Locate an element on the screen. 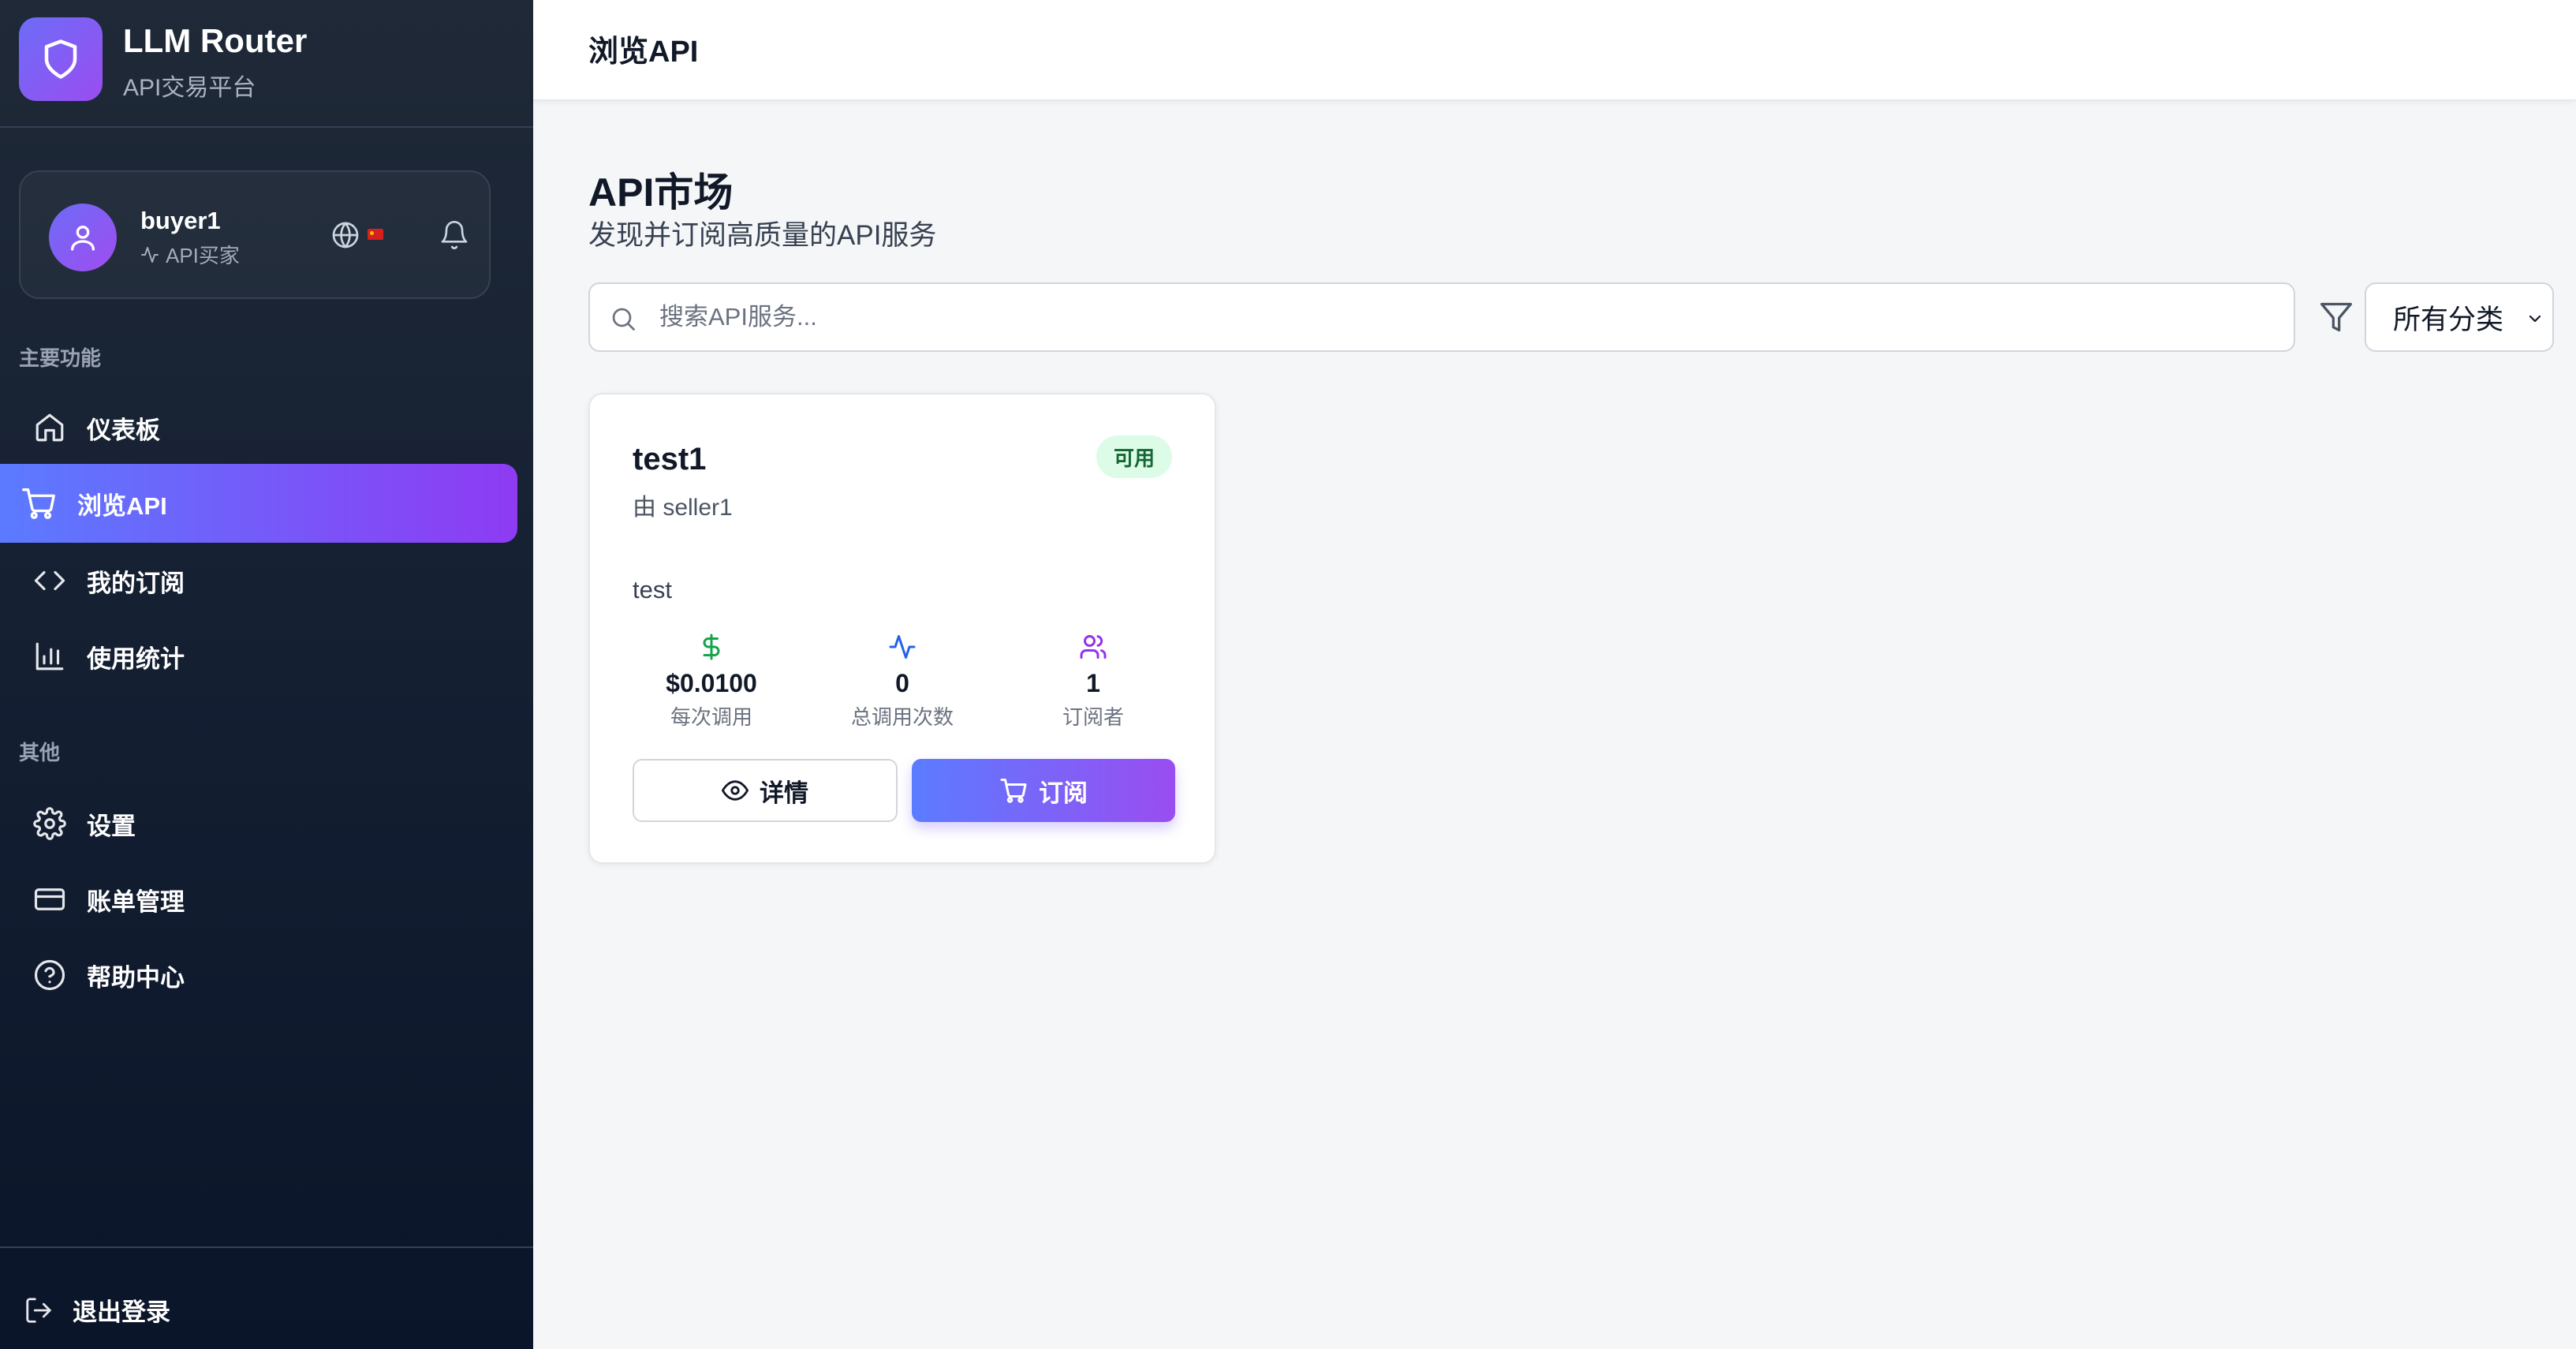 The image size is (2576, 1349). stat-label: 每次调用 is located at coordinates (711, 717).